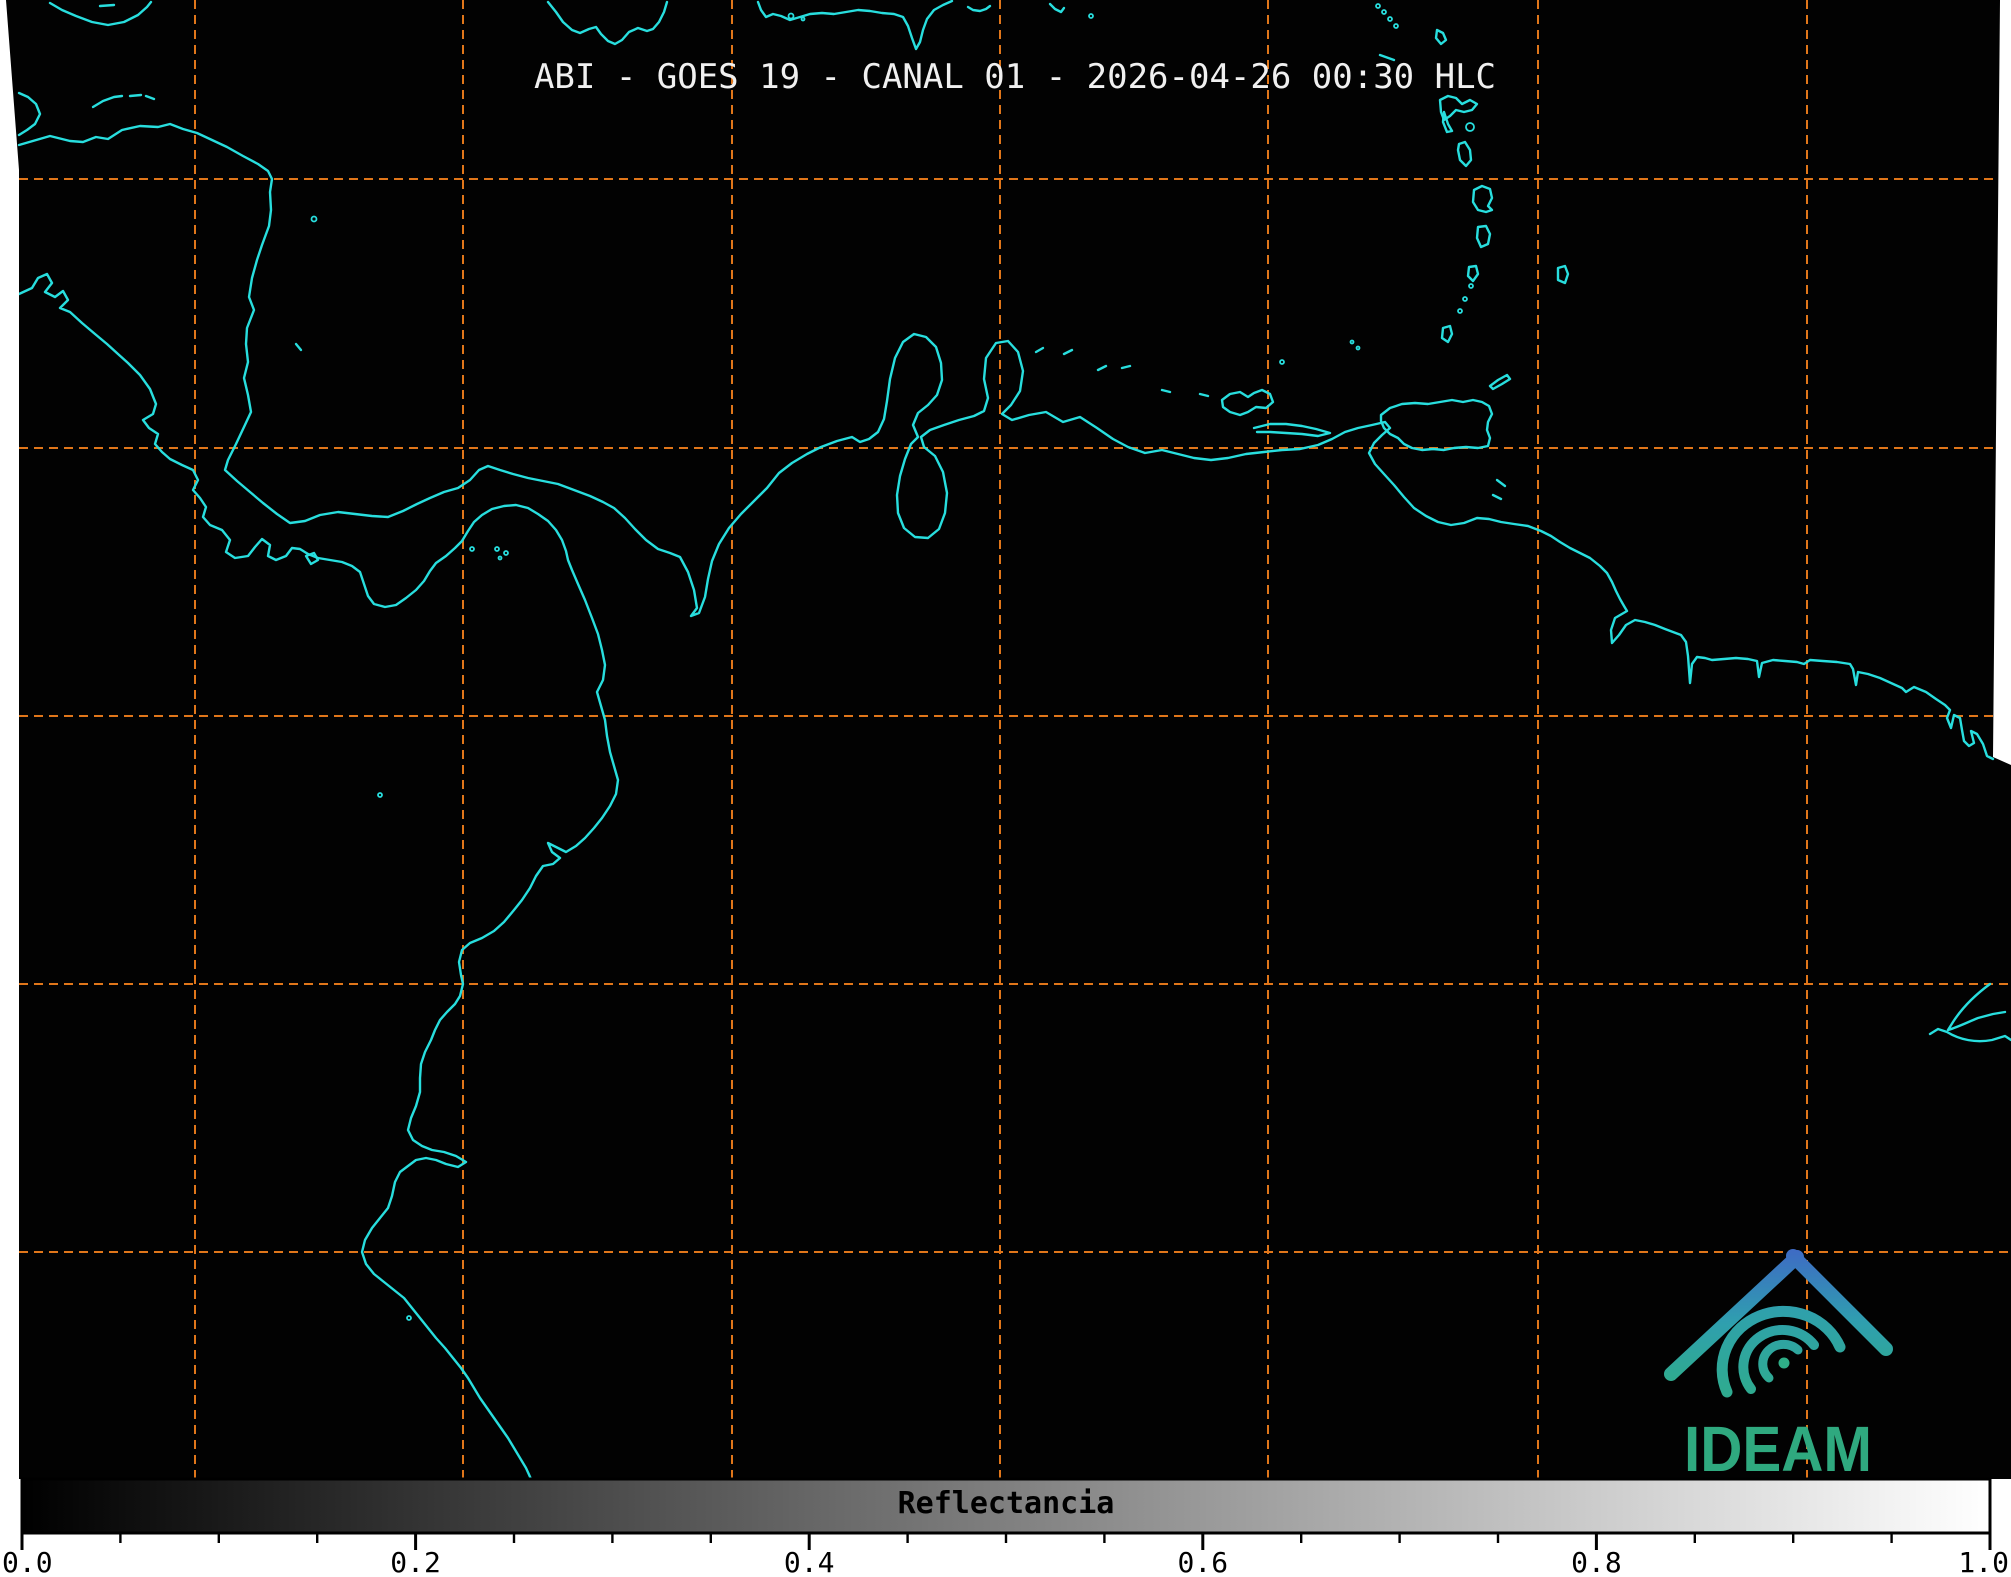 The image size is (2011, 1577). What do you see at coordinates (1596, 1561) in the screenshot?
I see `colorbar-tick-label: 0.8` at bounding box center [1596, 1561].